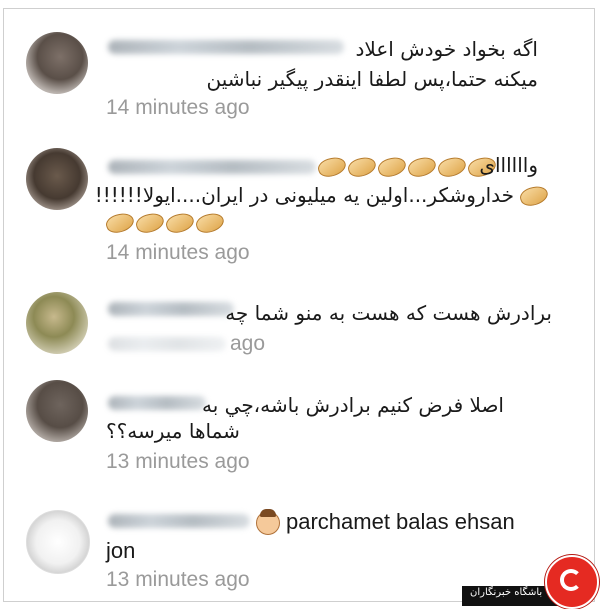 This screenshot has width=600, height=609. What do you see at coordinates (506, 592) in the screenshot?
I see `watermark-text: باشگاه خبرنگاران` at bounding box center [506, 592].